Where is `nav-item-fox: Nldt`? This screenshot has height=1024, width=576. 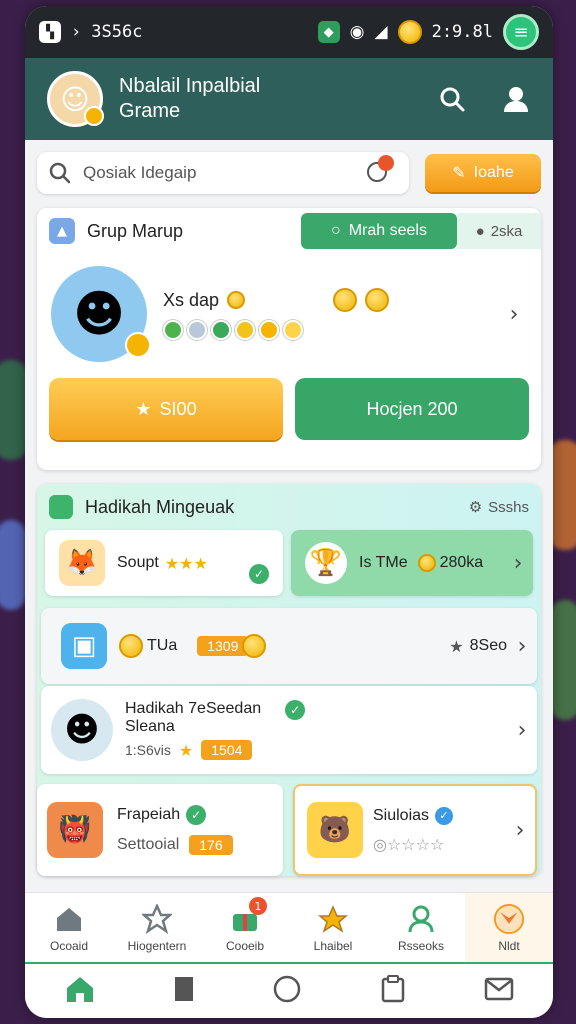
nav-item-fox: Nldt is located at coordinates (509, 927).